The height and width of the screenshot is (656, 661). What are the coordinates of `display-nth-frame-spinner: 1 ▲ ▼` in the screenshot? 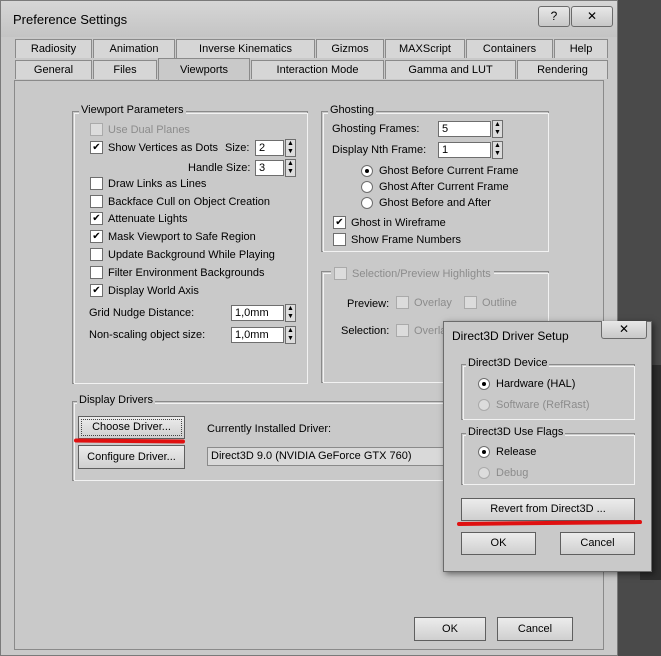 It's located at (470, 150).